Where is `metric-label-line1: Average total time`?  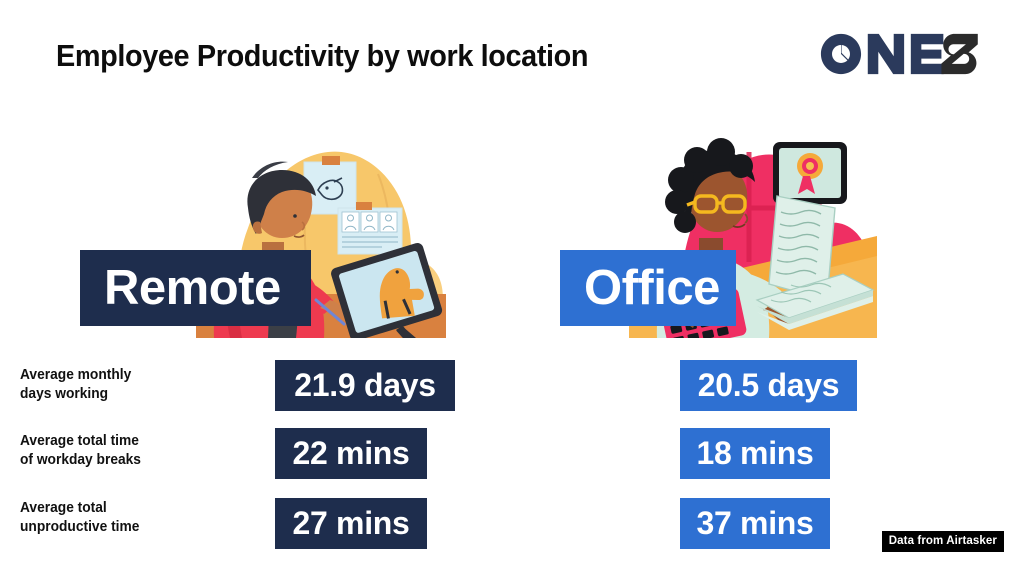 metric-label-line1: Average total time is located at coordinates (79, 441).